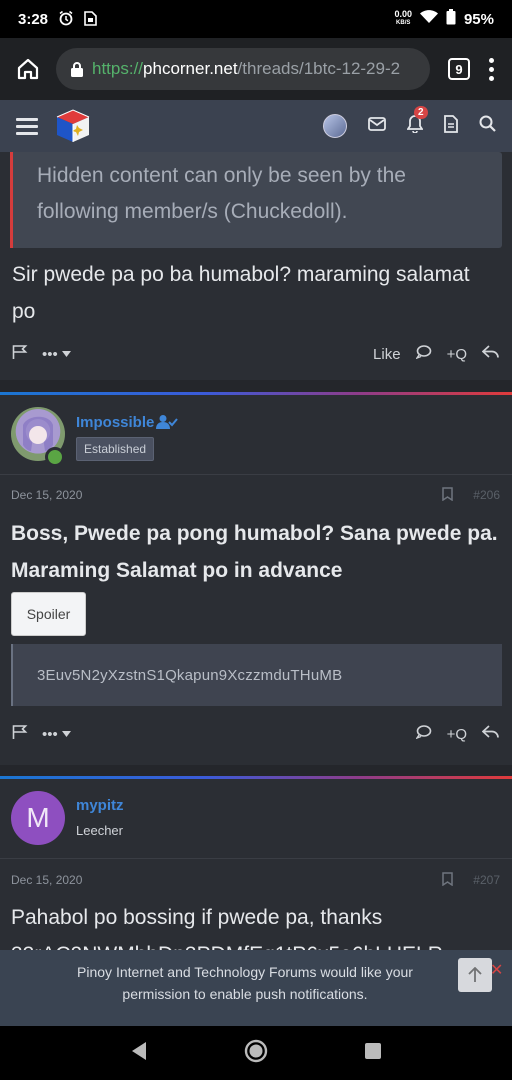 Image resolution: width=512 pixels, height=1080 pixels. Describe the element at coordinates (444, 19) in the screenshot. I see `status-icons: 0.00 KB/S 95%` at that location.